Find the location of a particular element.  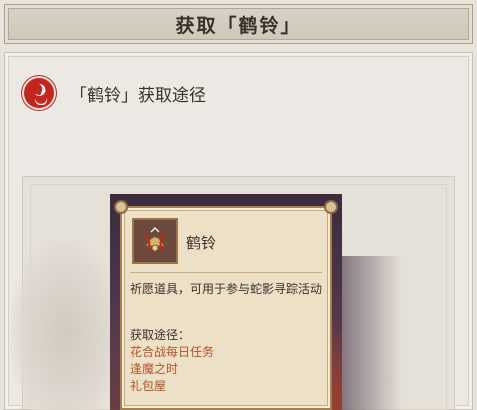

sources-list: 花合战每日任务 逢魔之时 礼包屋 is located at coordinates (172, 369).